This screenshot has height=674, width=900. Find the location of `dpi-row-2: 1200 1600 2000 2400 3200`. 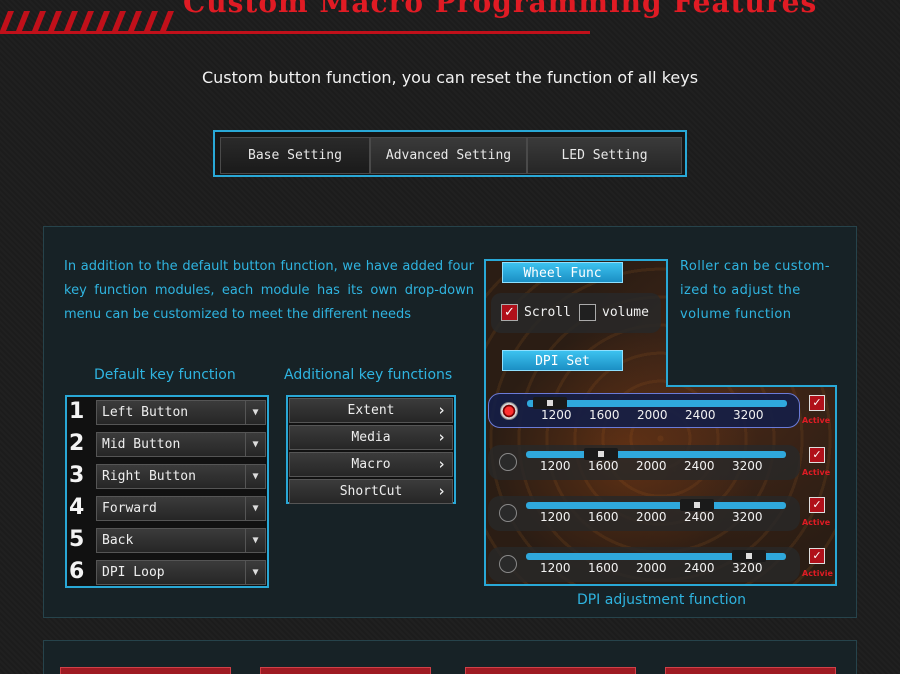

dpi-row-2: 1200 1600 2000 2400 3200 is located at coordinates (644, 462).